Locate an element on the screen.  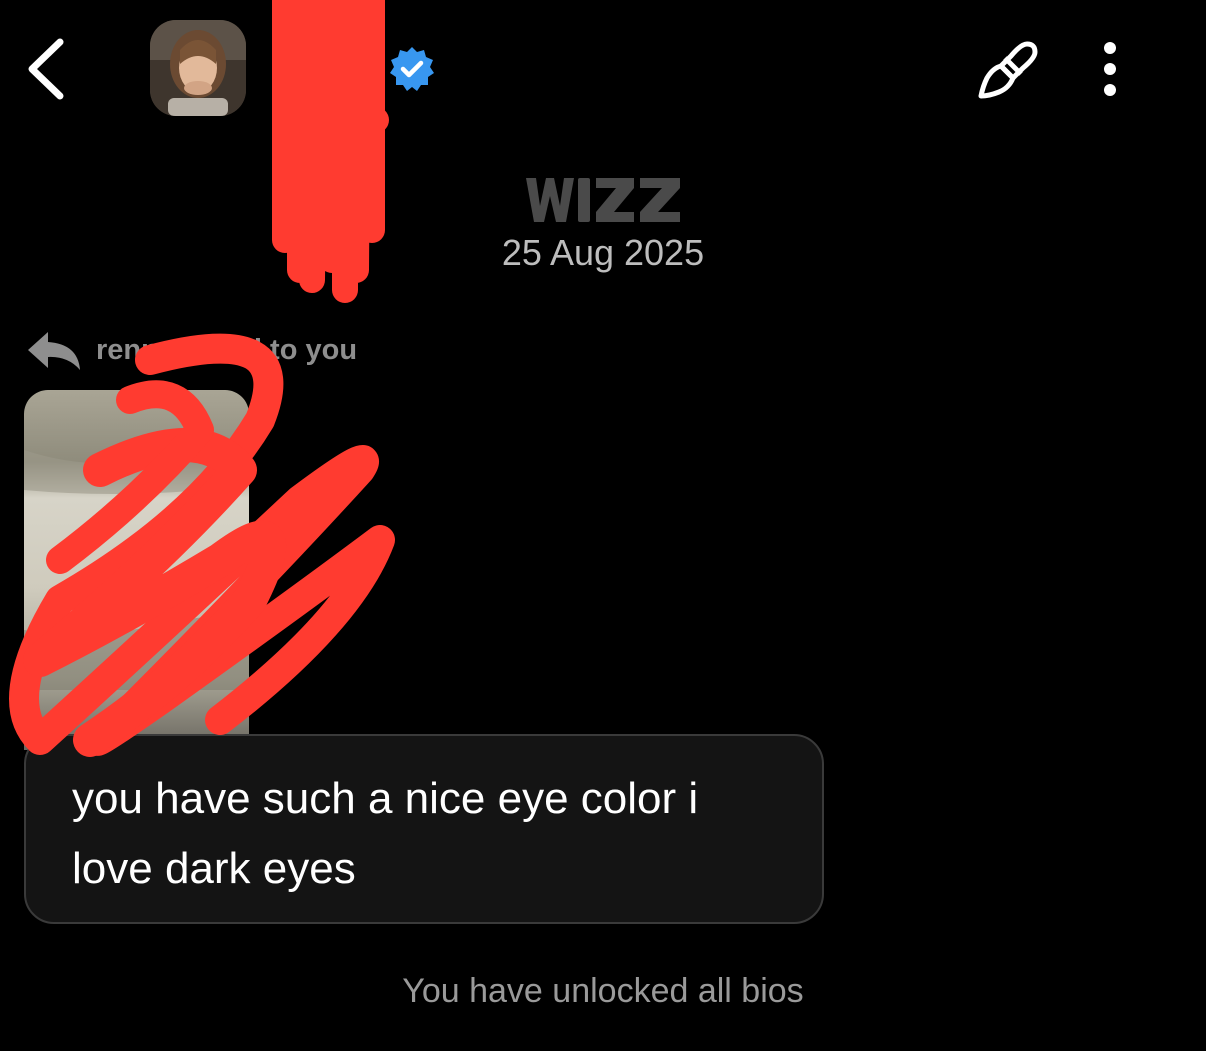
more-options-button is located at coordinates (1110, 71).